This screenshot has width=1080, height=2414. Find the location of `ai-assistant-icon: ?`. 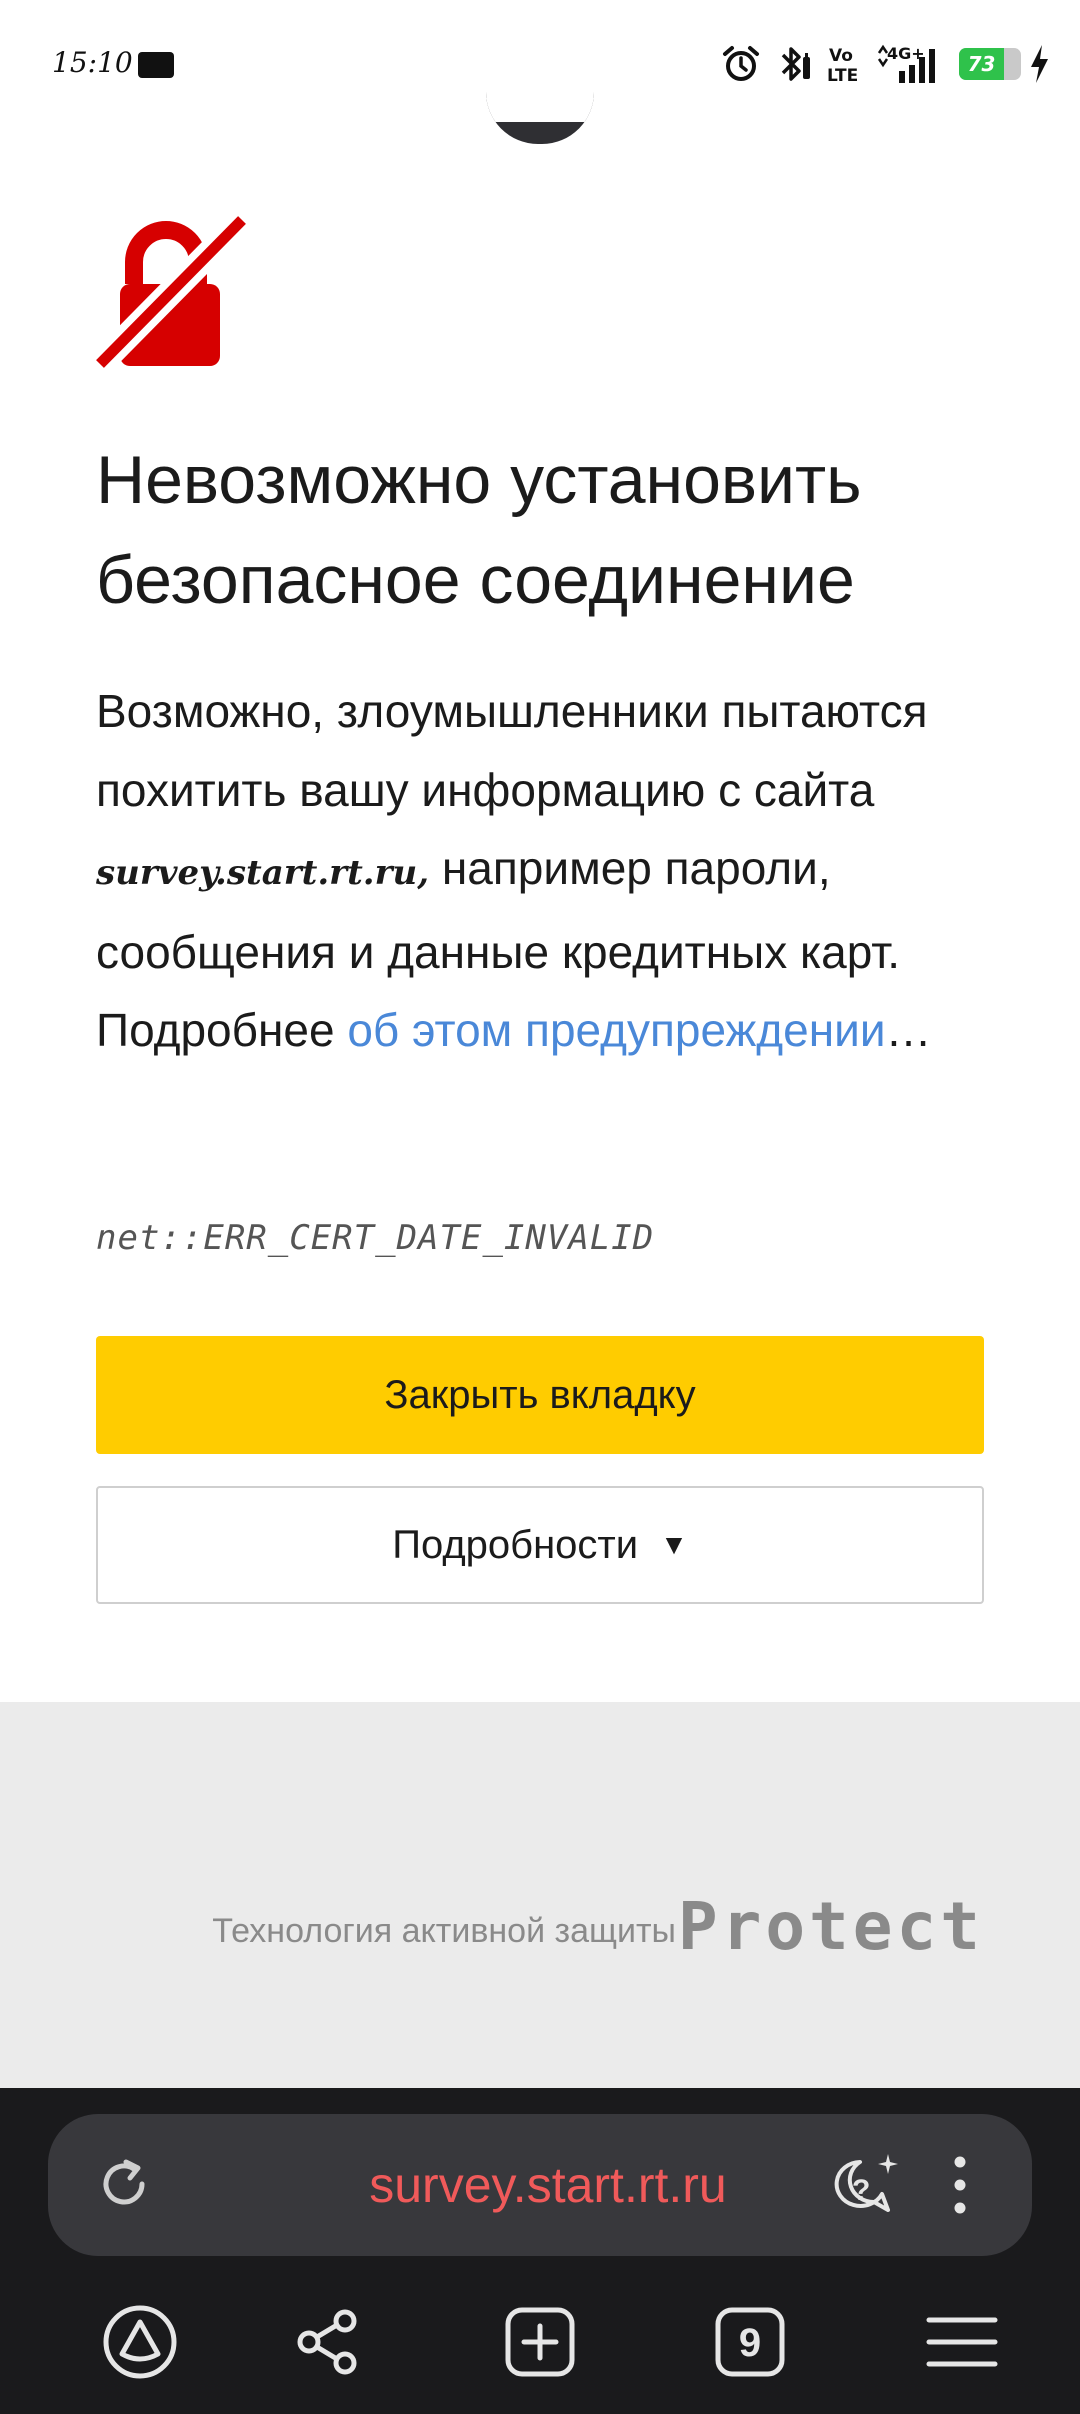

ai-assistant-icon: ? is located at coordinates (865, 2185).